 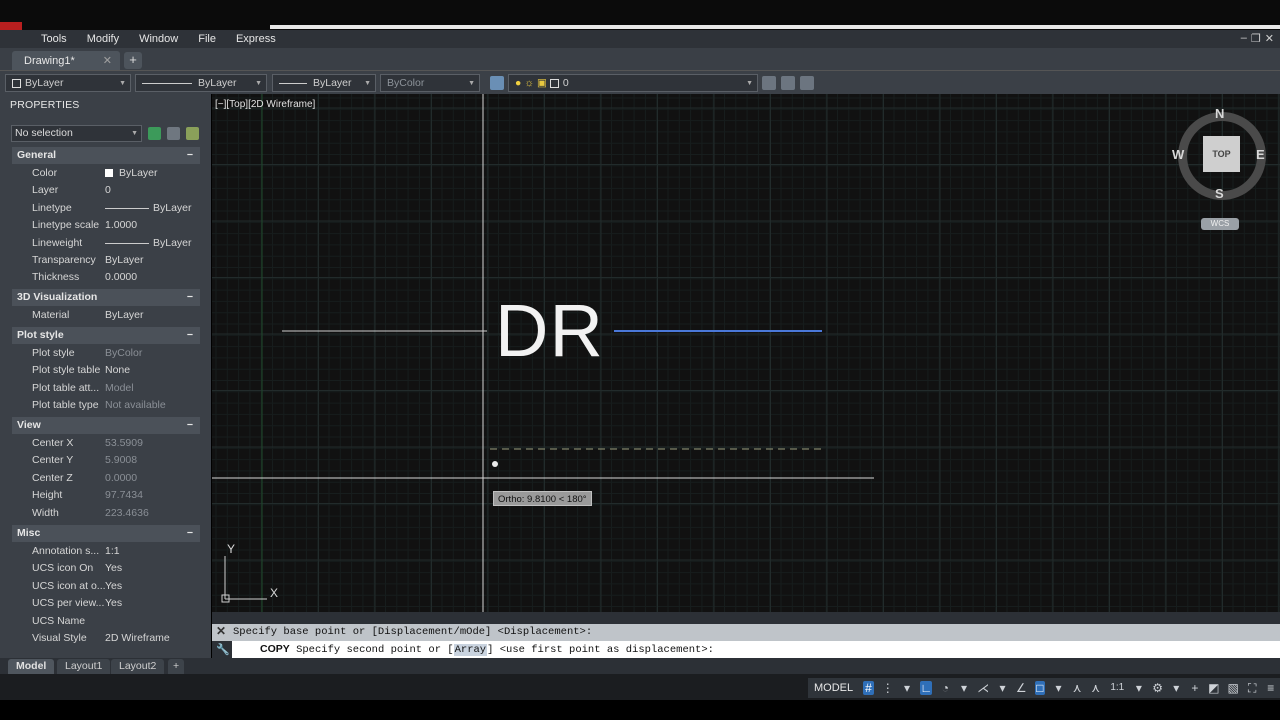 I want to click on prop-row-ucs-icon-at-origin: UCS icon at o... Yes, so click(x=106, y=586).